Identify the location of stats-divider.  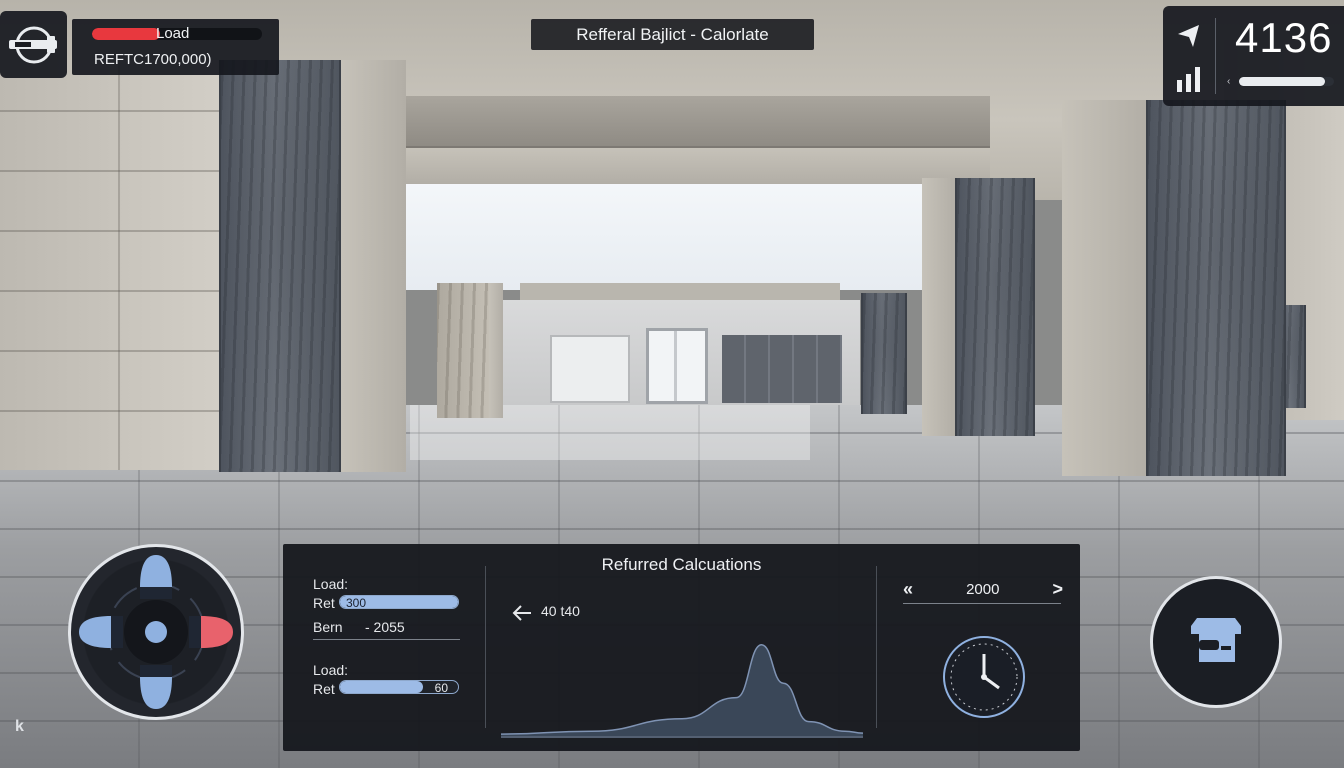
(1215, 56).